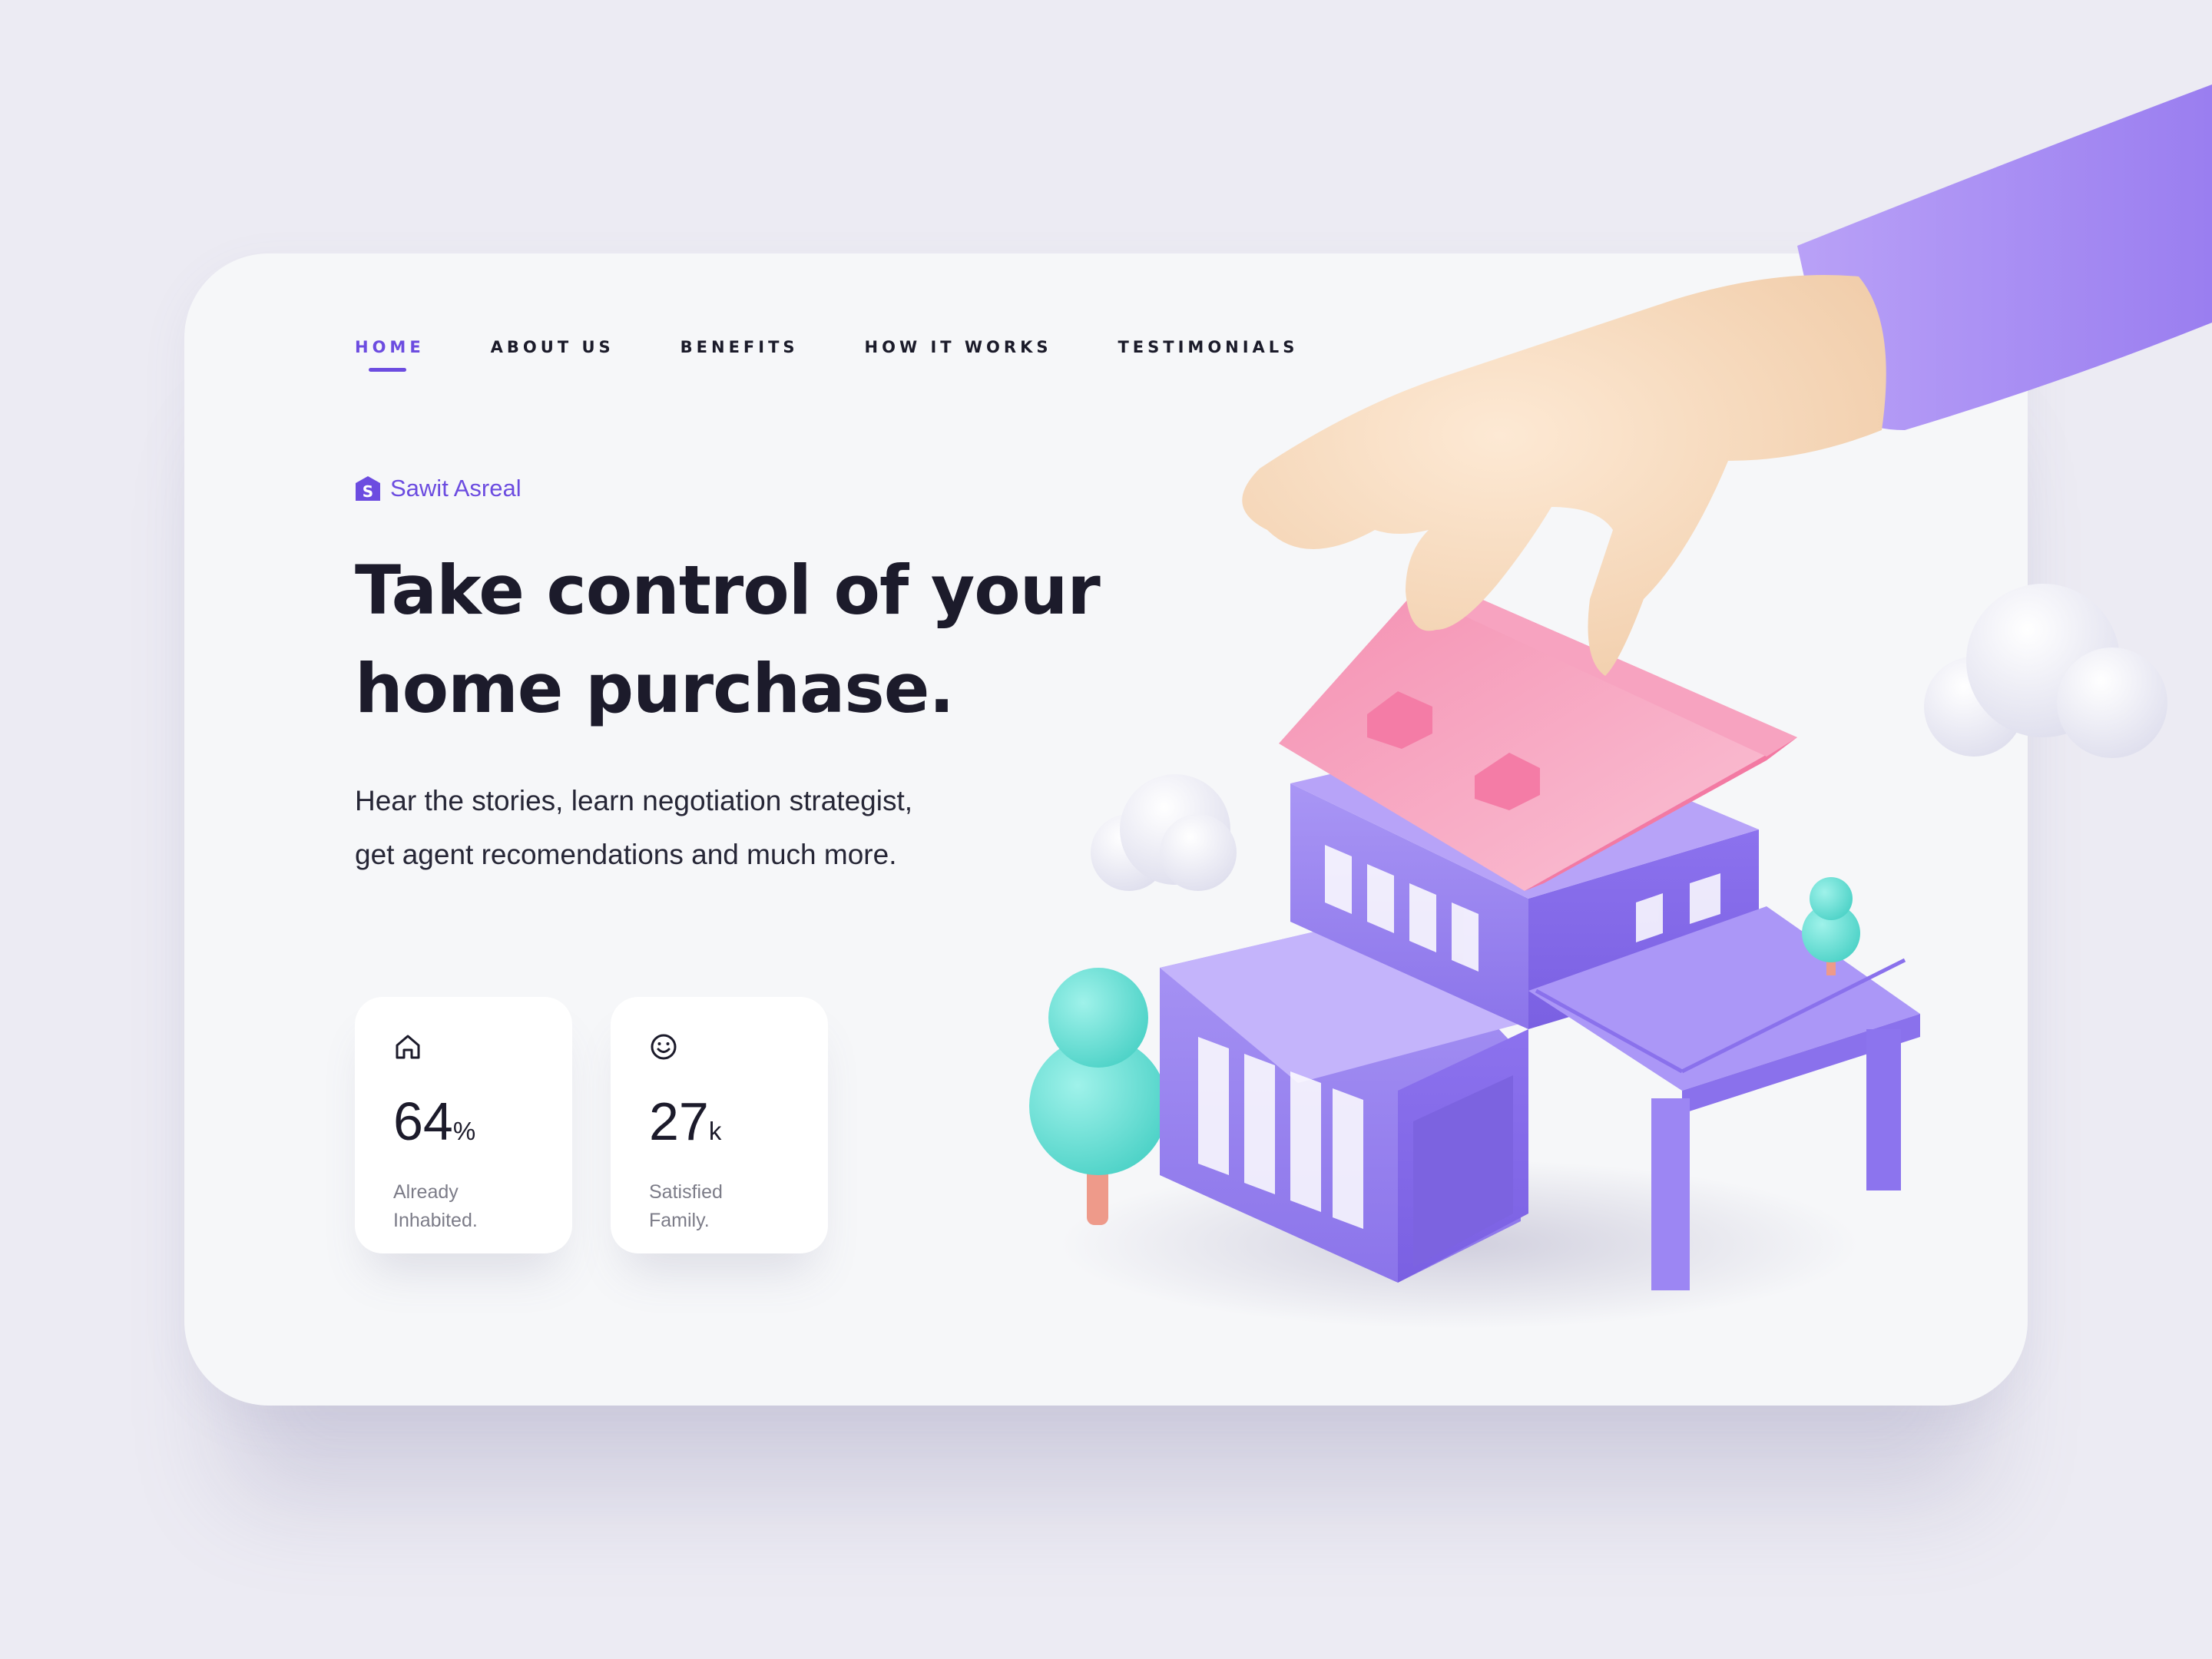  I want to click on home-icon, so click(408, 1047).